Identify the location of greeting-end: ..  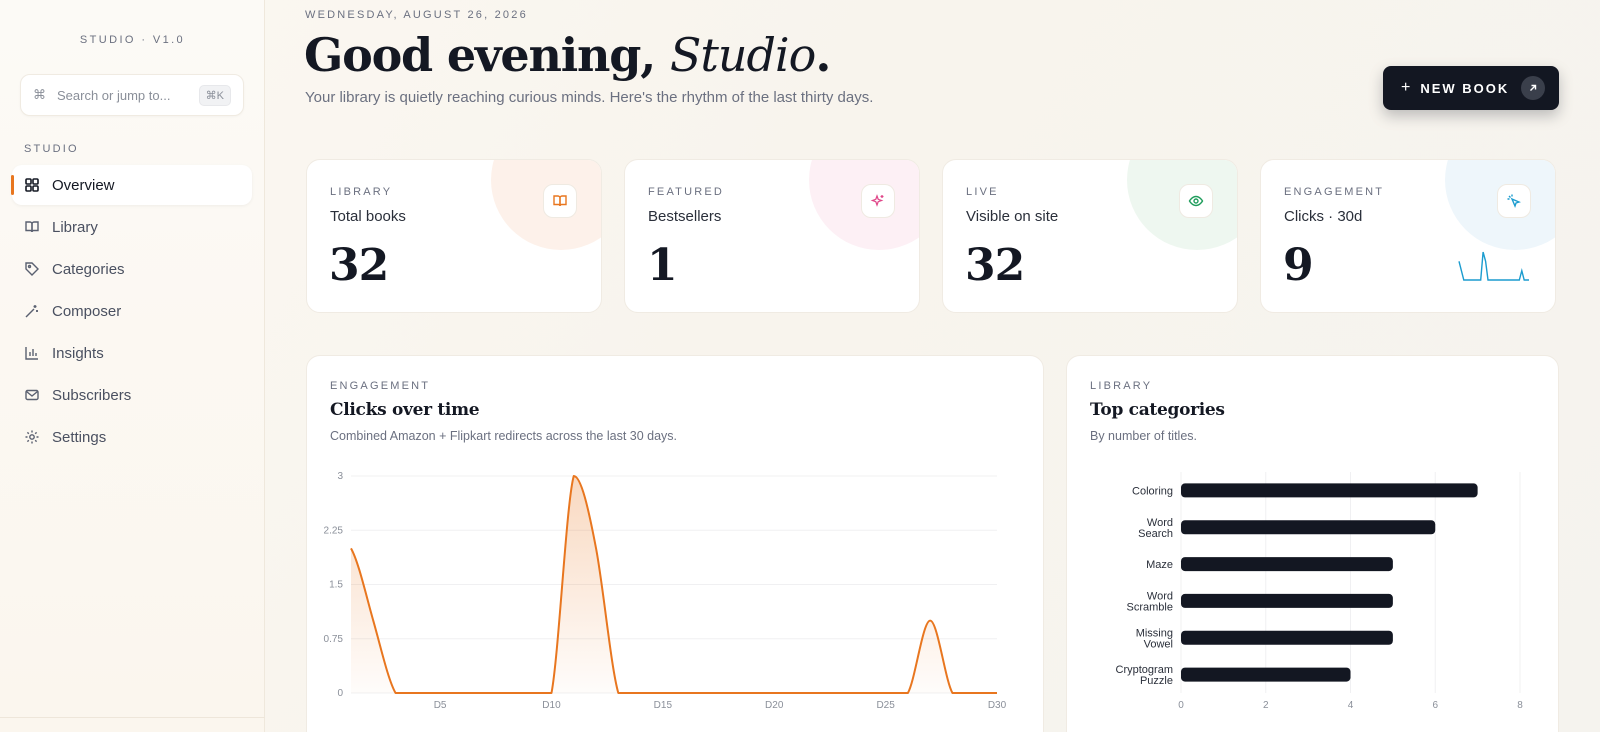
(823, 55).